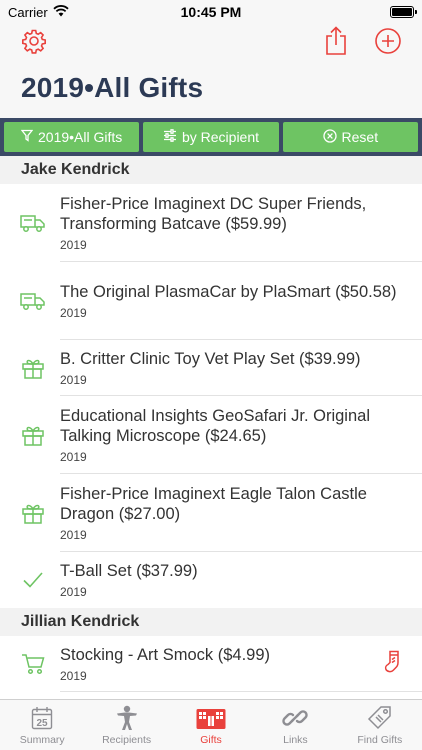 The height and width of the screenshot is (750, 422). Describe the element at coordinates (295, 718) in the screenshot. I see `link-icon` at that location.